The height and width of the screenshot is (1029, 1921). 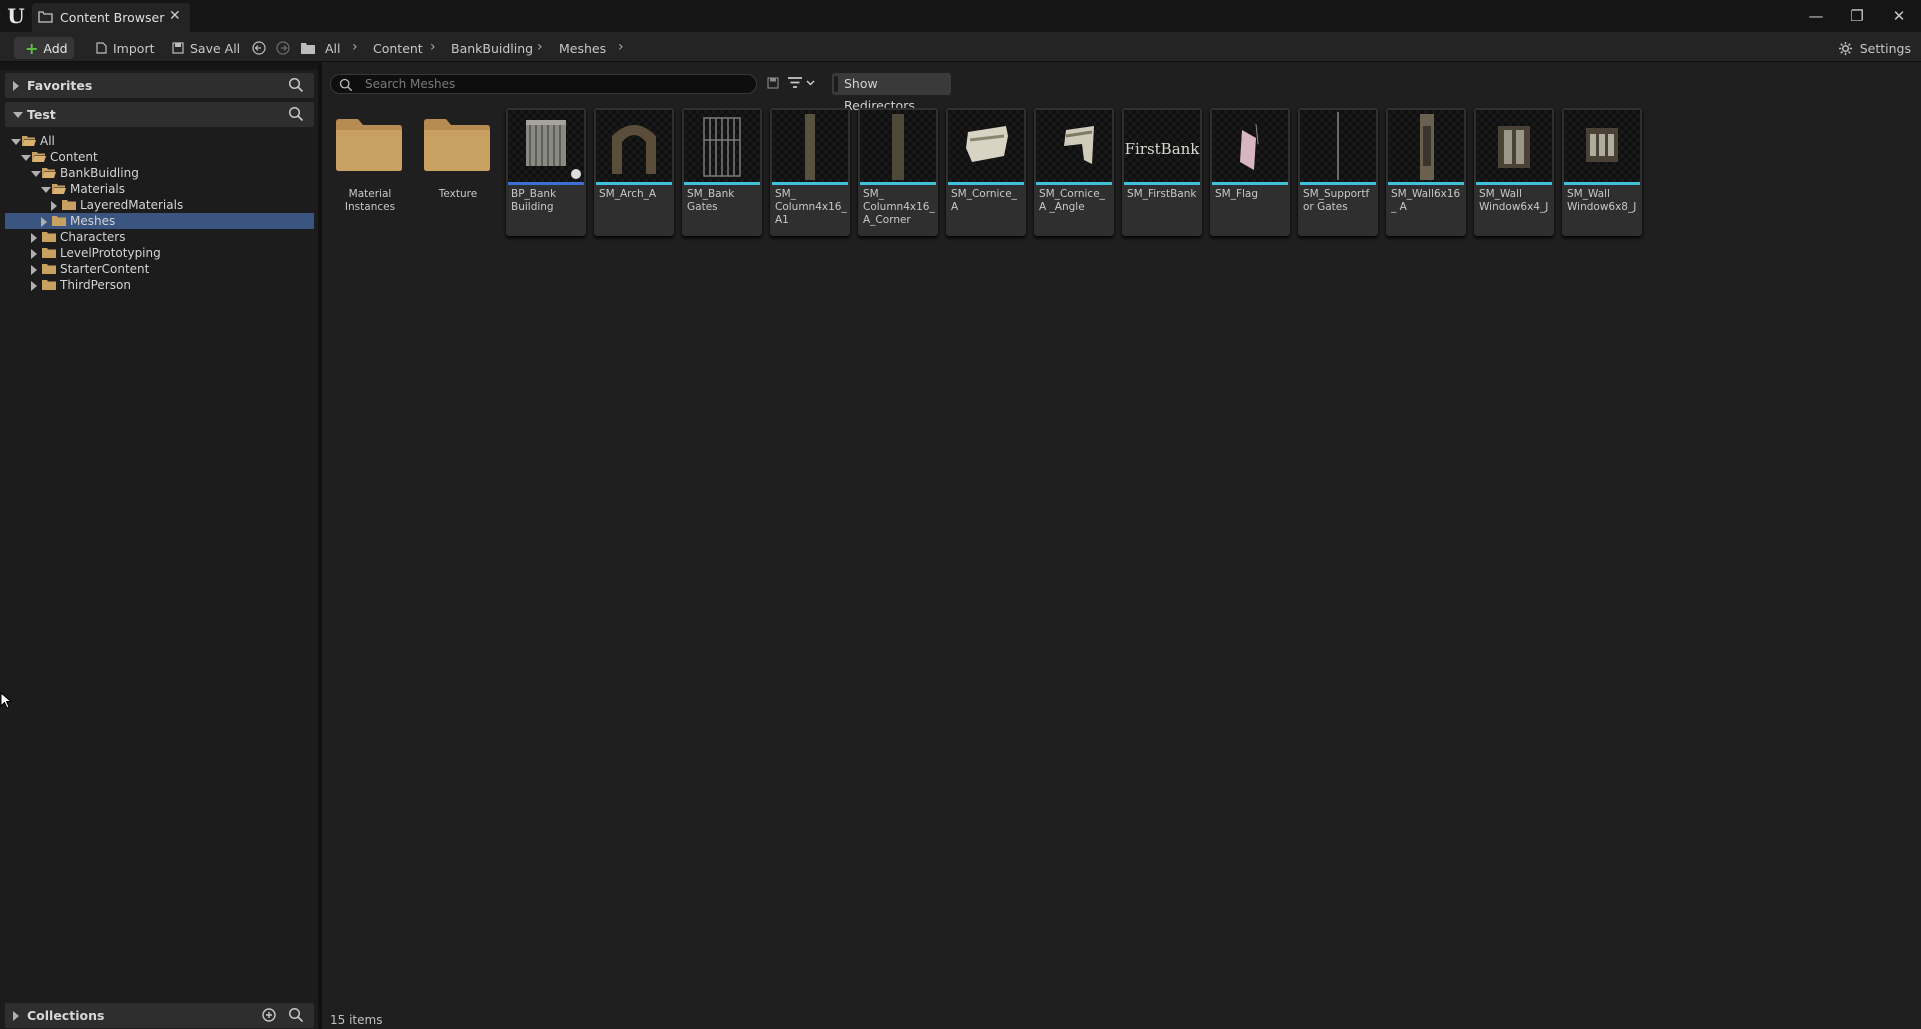 I want to click on show-redirectors-toggle: Show Redirectors, so click(x=891, y=93).